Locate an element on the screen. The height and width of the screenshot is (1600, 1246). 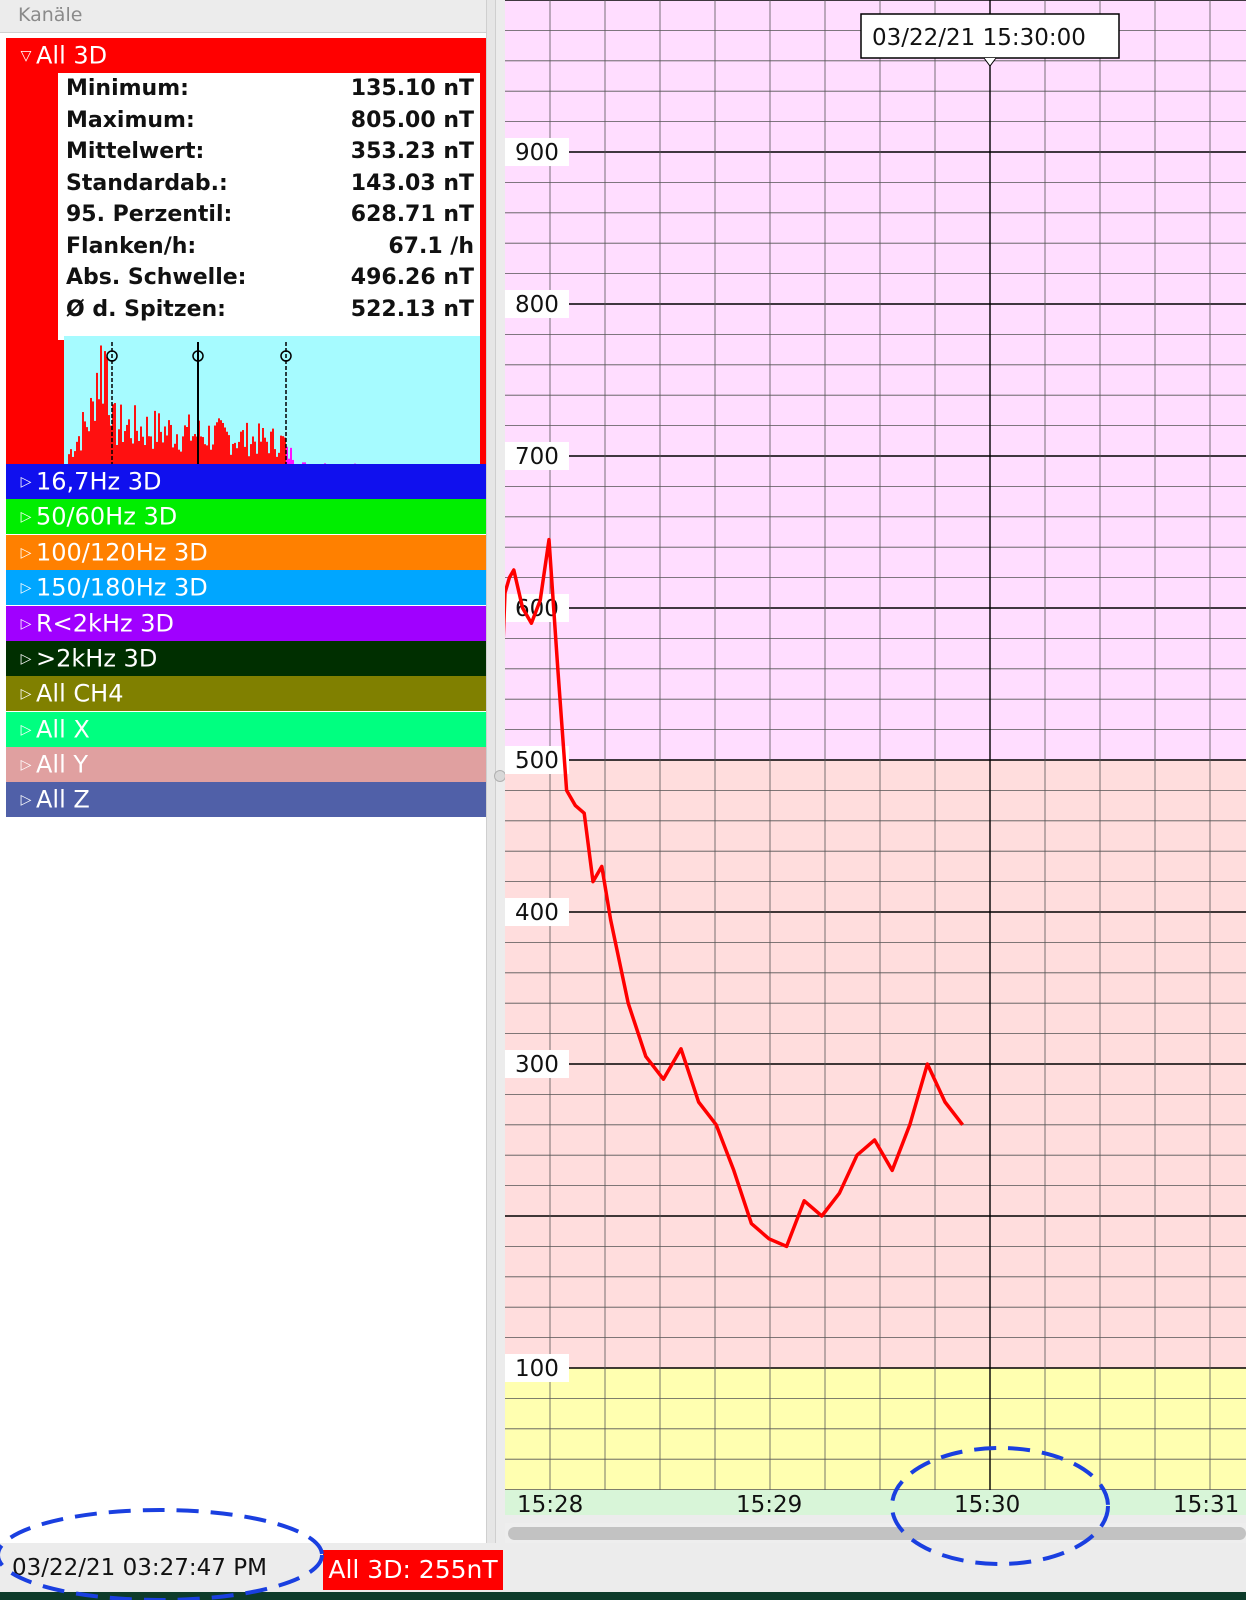
stat-label: 95. Perzentil: is located at coordinates (149, 214).